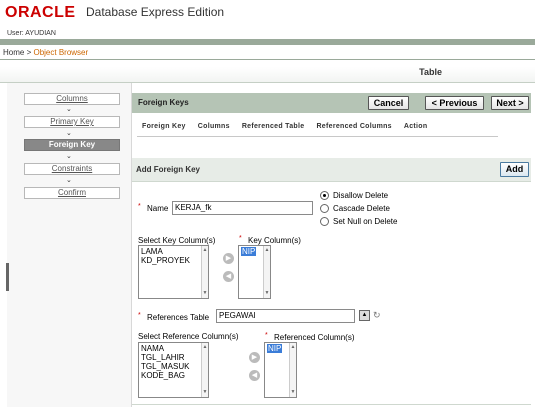 The image size is (535, 407). I want to click on oracle-logo: ORACLE, so click(40, 12).